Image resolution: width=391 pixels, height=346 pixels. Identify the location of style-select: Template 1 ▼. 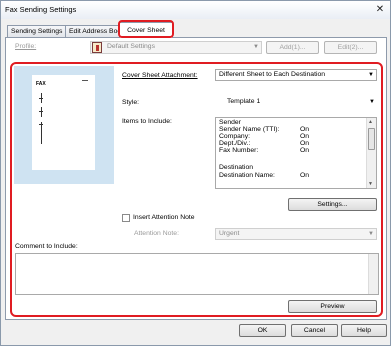
(296, 103).